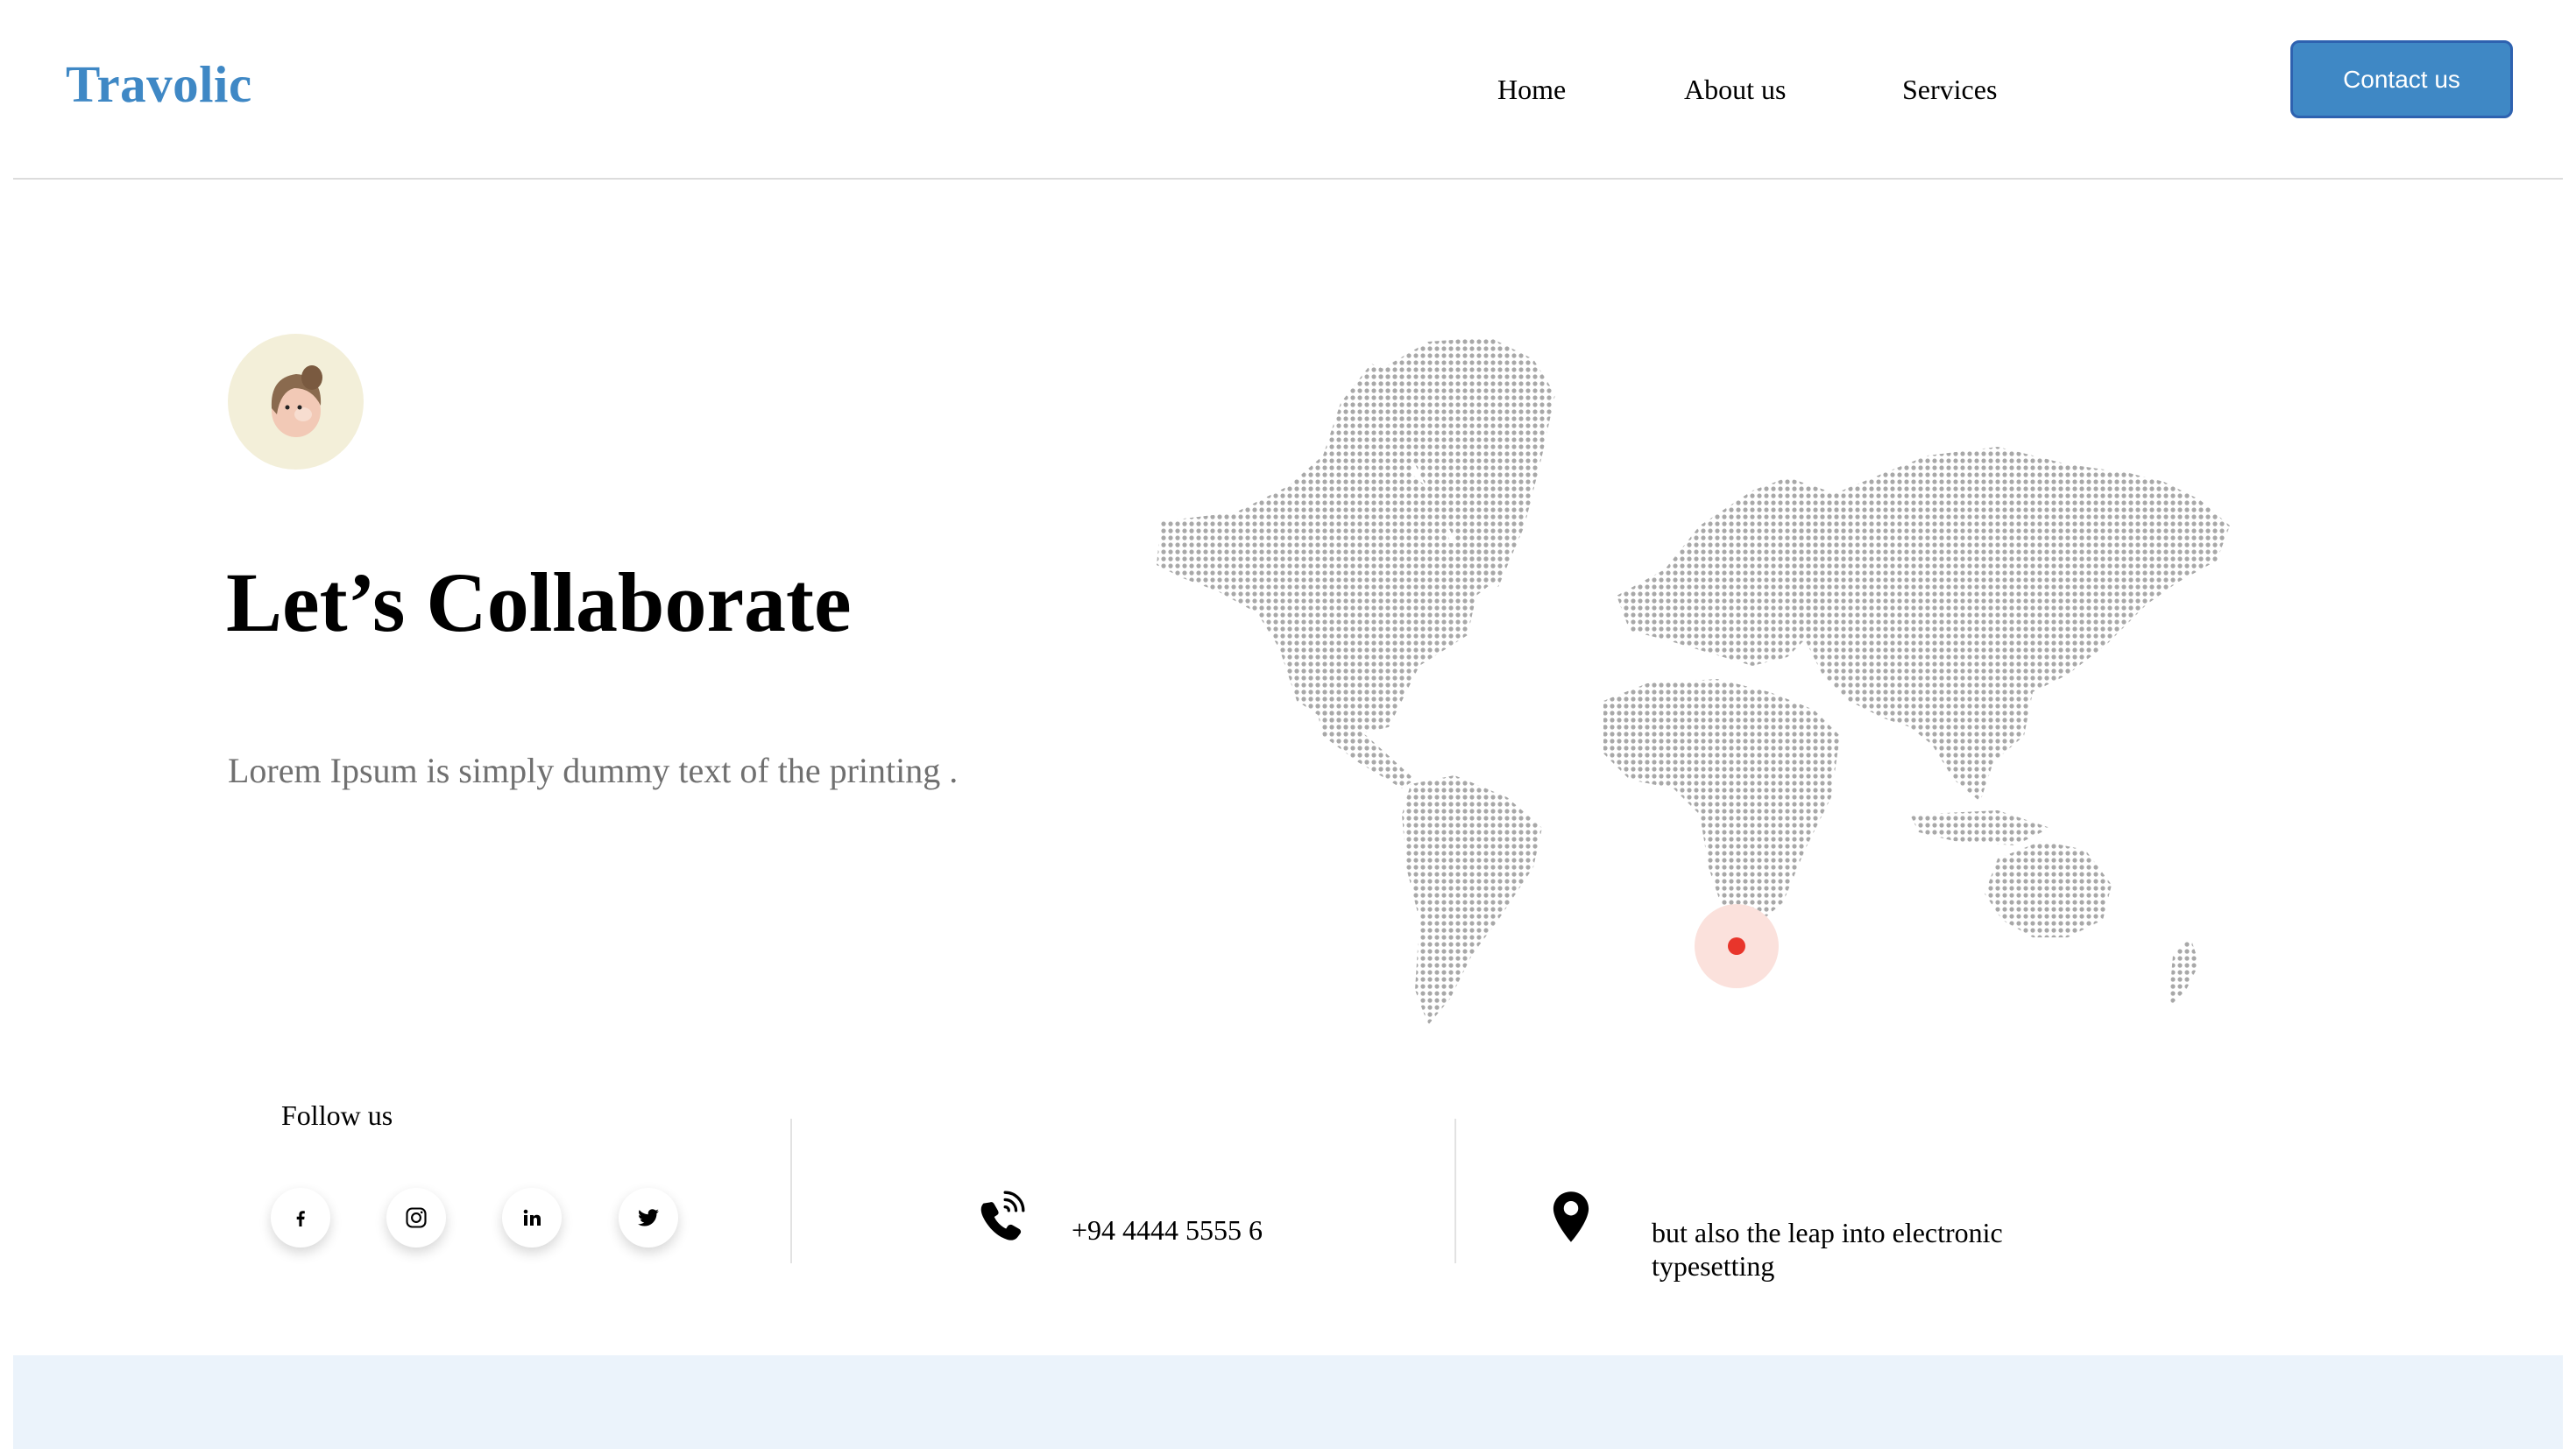  Describe the element at coordinates (1571, 1217) in the screenshot. I see `location-pin-icon` at that location.